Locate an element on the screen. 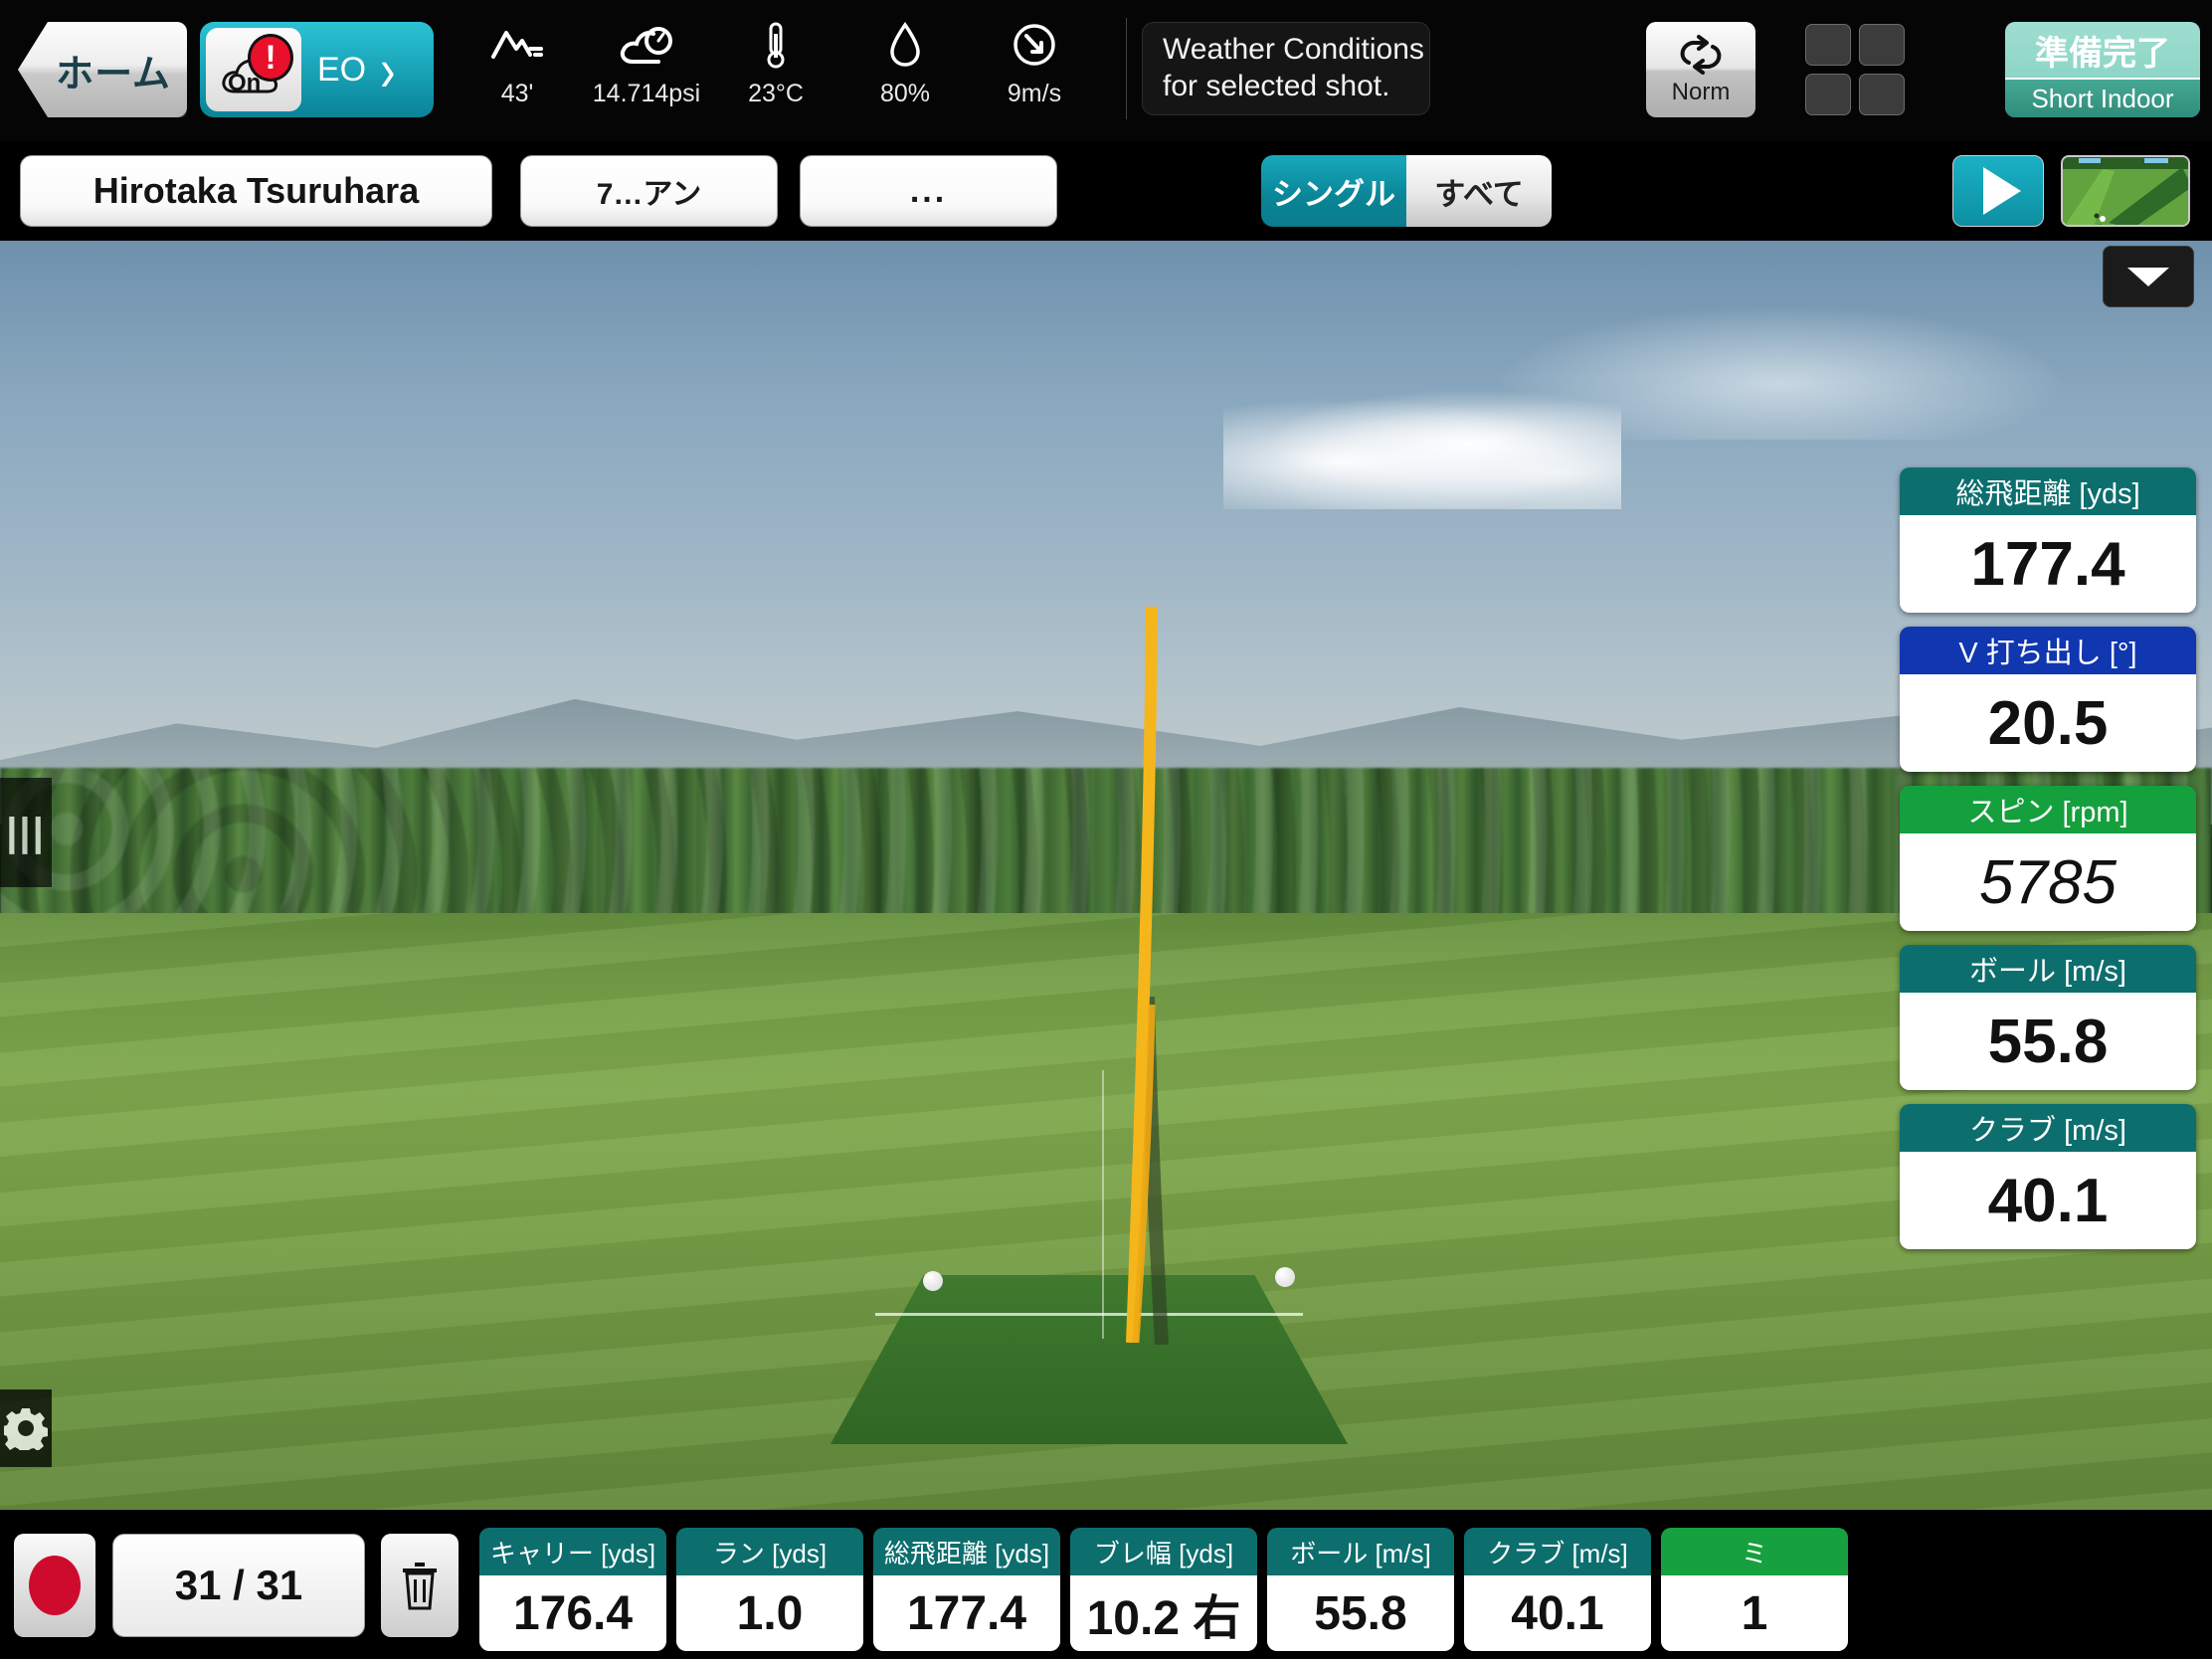 This screenshot has height=1659, width=2212. ready-status-mode: Short Indoor is located at coordinates (2102, 98).